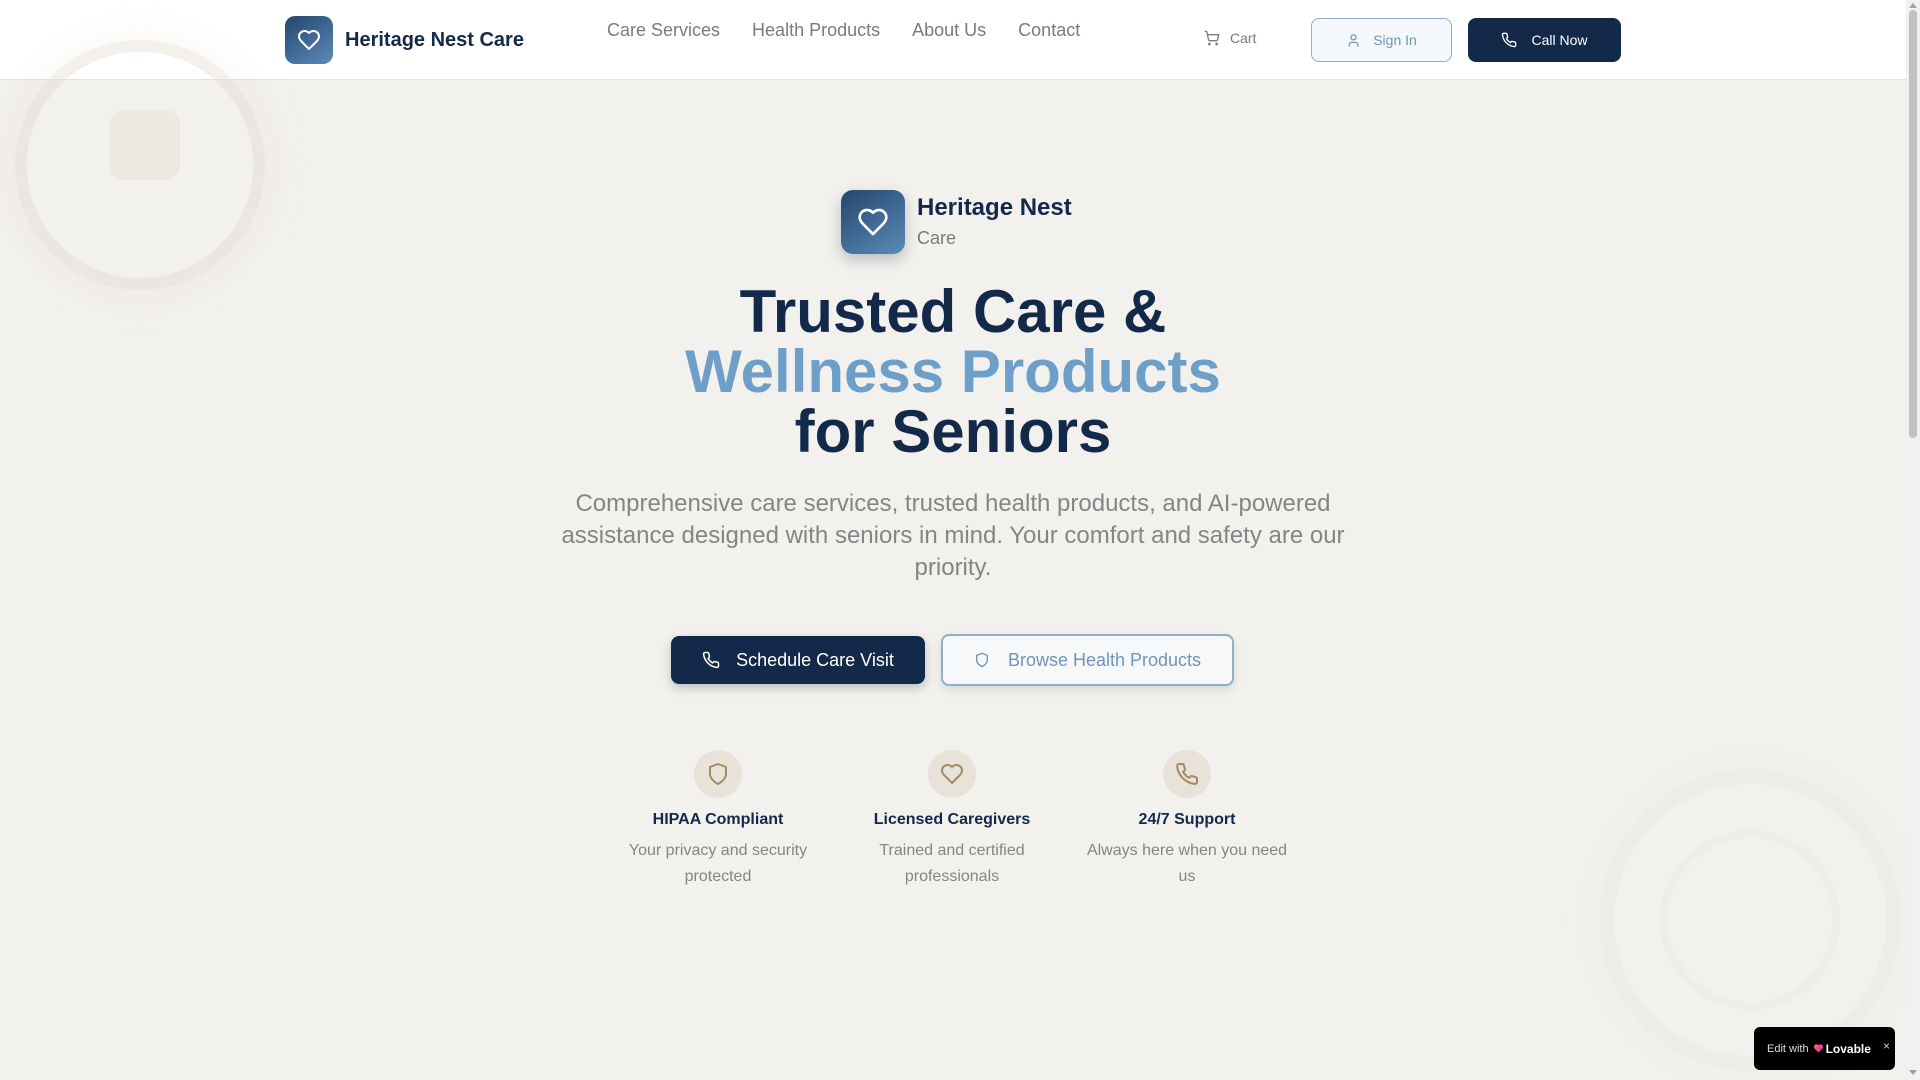 This screenshot has height=1080, width=1920. Describe the element at coordinates (816, 30) in the screenshot. I see `nav-health-products: Health Products` at that location.